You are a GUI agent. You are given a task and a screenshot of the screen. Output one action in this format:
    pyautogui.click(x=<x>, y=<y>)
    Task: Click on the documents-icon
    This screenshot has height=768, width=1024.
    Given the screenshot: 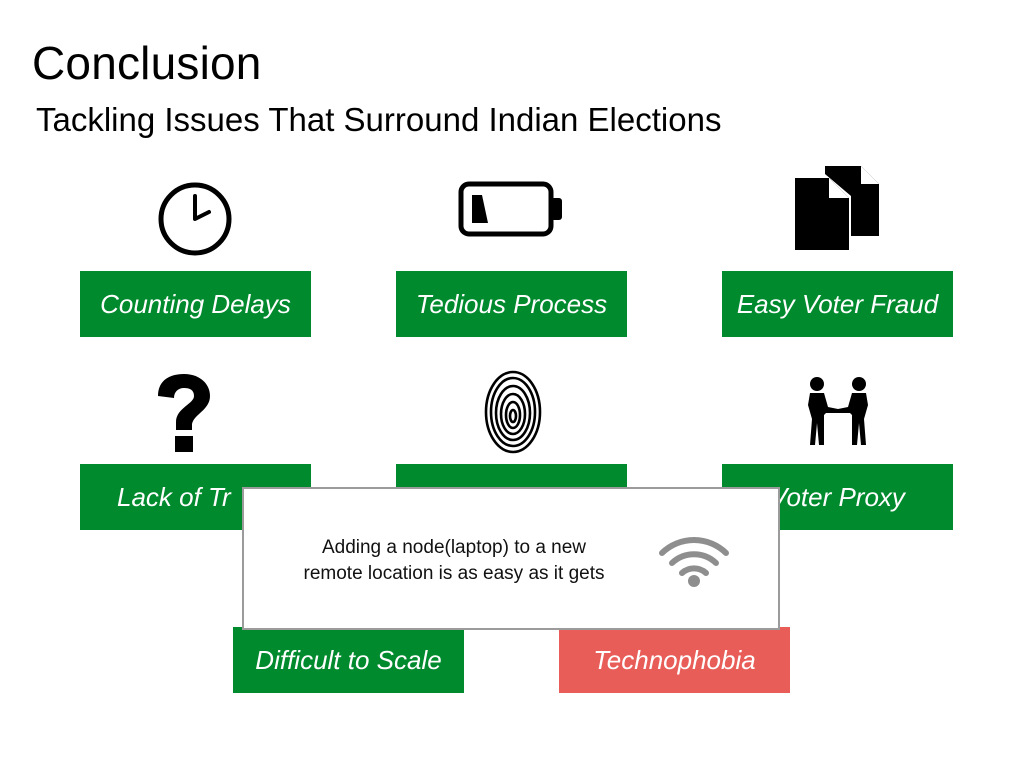 What is the action you would take?
    pyautogui.click(x=837, y=208)
    